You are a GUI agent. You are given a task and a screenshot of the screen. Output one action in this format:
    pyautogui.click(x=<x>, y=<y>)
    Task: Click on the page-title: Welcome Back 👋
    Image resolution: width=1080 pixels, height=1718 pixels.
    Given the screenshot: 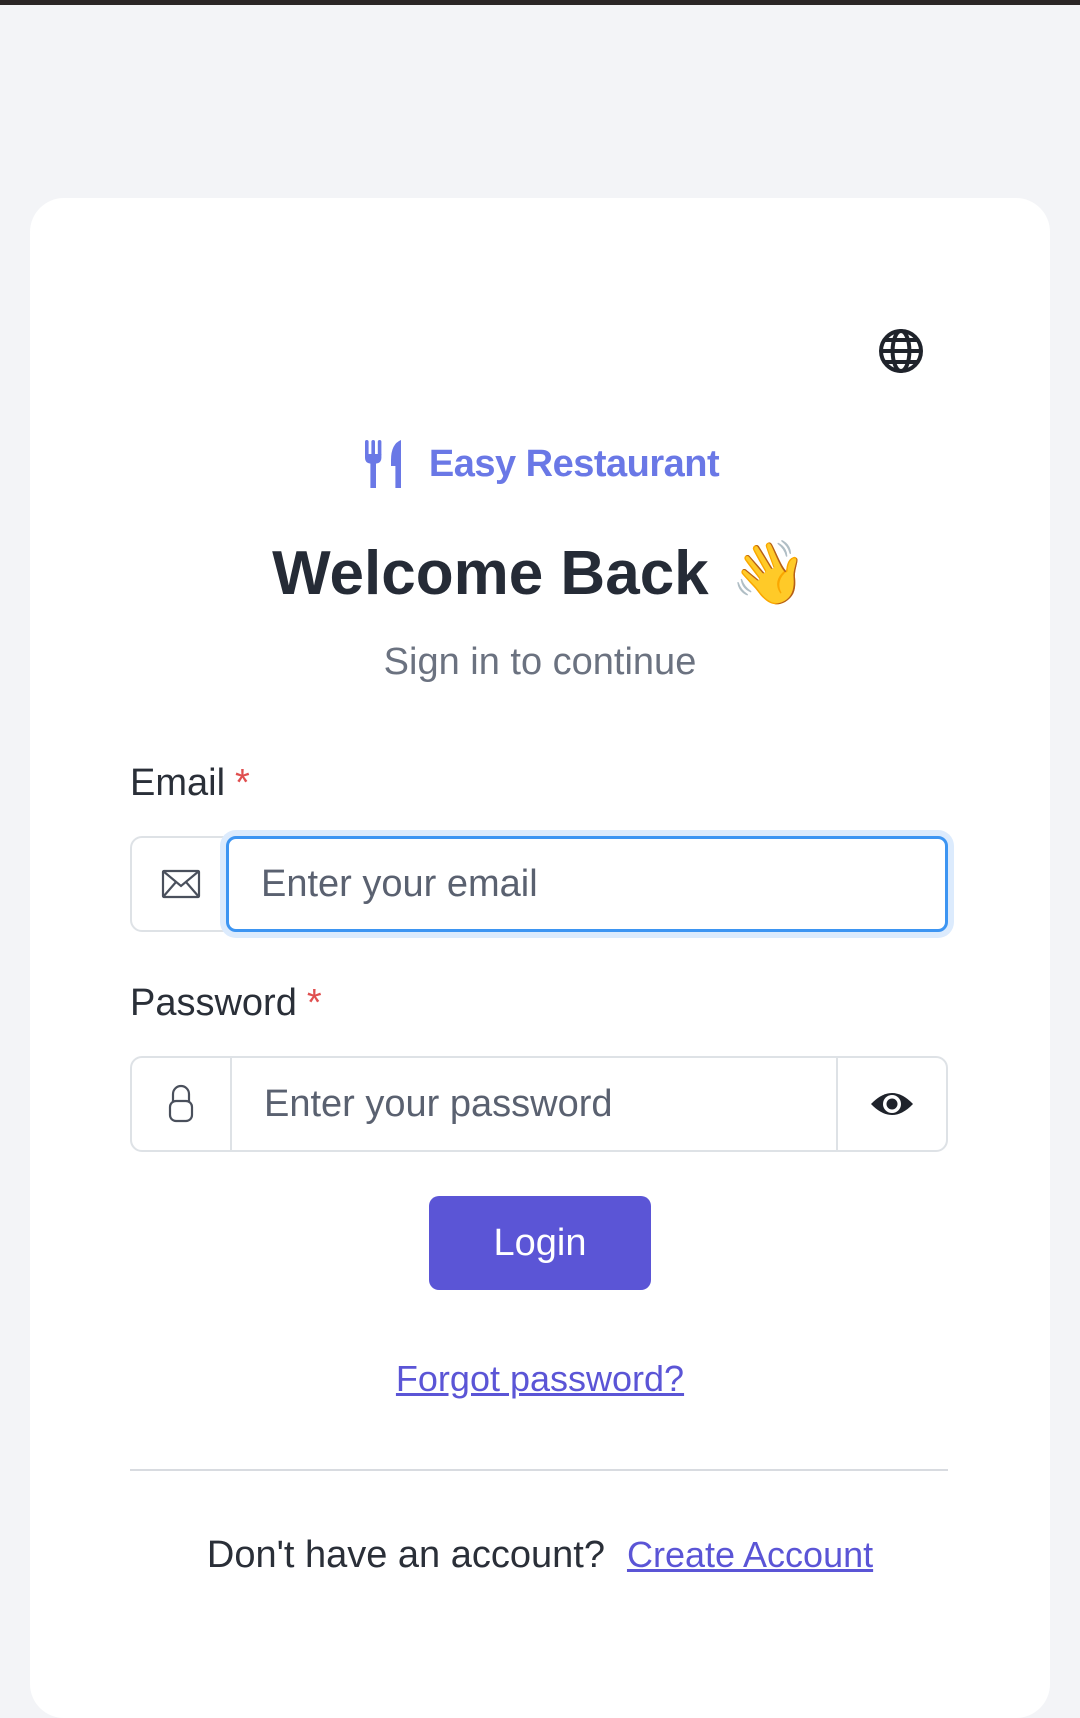 What is the action you would take?
    pyautogui.click(x=540, y=573)
    